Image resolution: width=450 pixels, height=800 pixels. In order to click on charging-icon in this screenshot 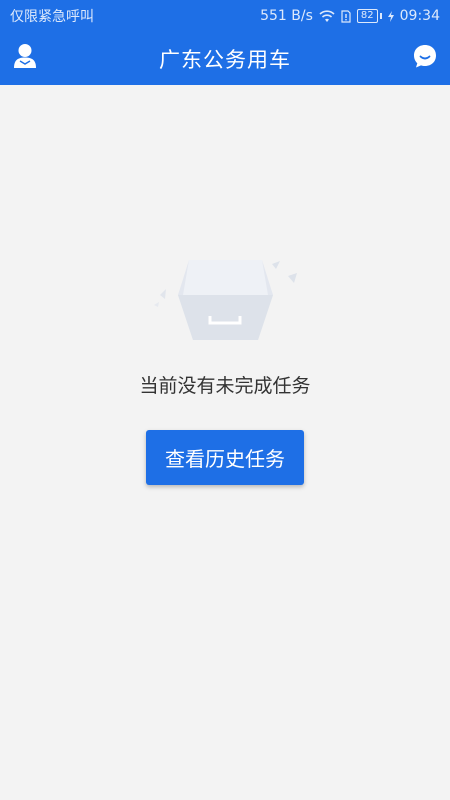, I will do `click(390, 16)`.